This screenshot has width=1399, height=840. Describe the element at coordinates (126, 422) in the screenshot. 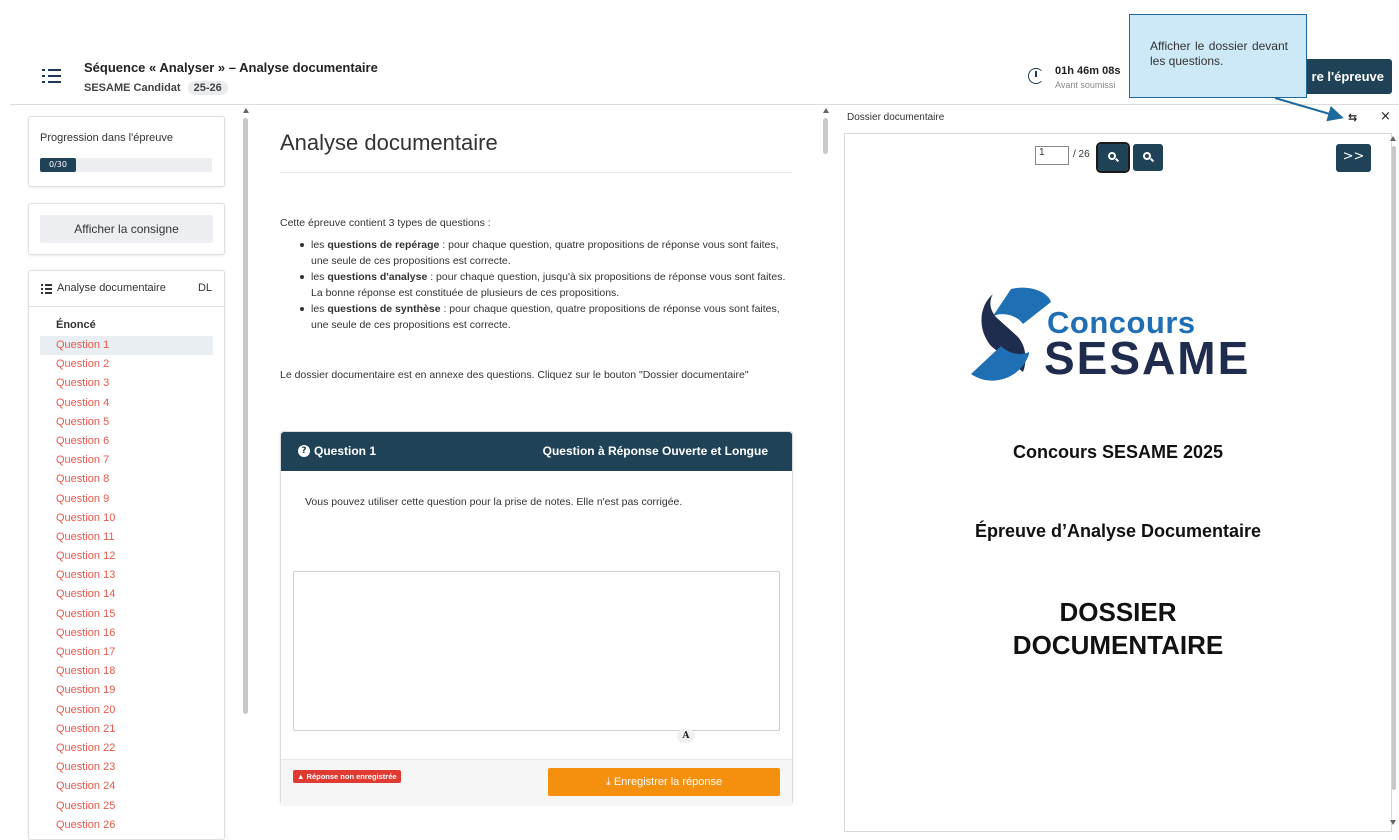

I see `sidebar-question-item: Question 5` at that location.